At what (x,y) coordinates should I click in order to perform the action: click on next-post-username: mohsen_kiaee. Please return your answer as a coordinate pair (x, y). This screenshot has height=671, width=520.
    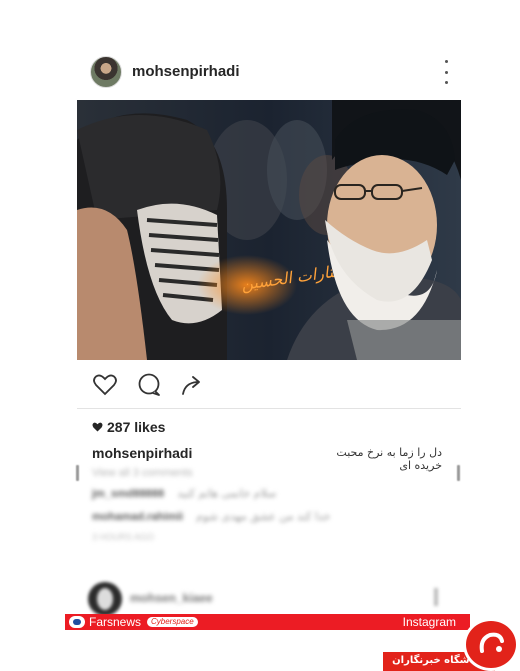
    Looking at the image, I should click on (171, 598).